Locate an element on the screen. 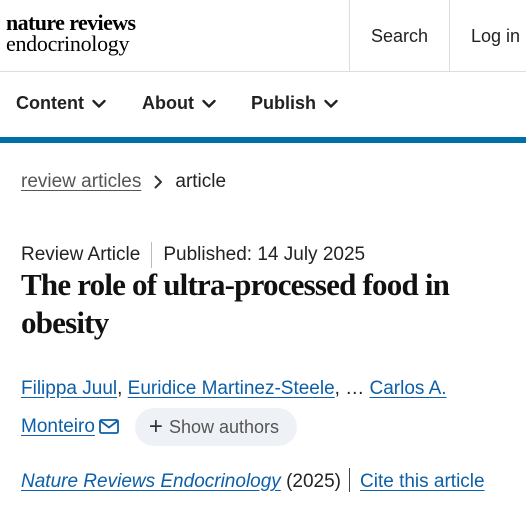 This screenshot has height=532, width=526. breadcrumb-review-articles: review articles is located at coordinates (81, 182).